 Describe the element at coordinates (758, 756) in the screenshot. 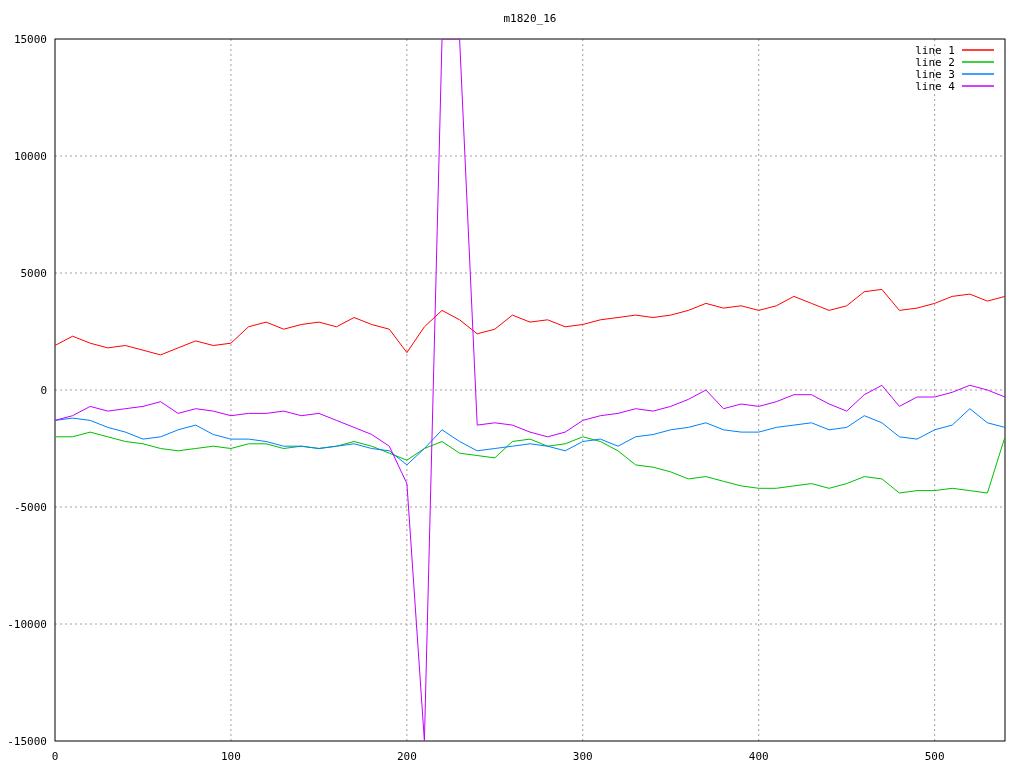

I see `x-tick-label: 400` at that location.